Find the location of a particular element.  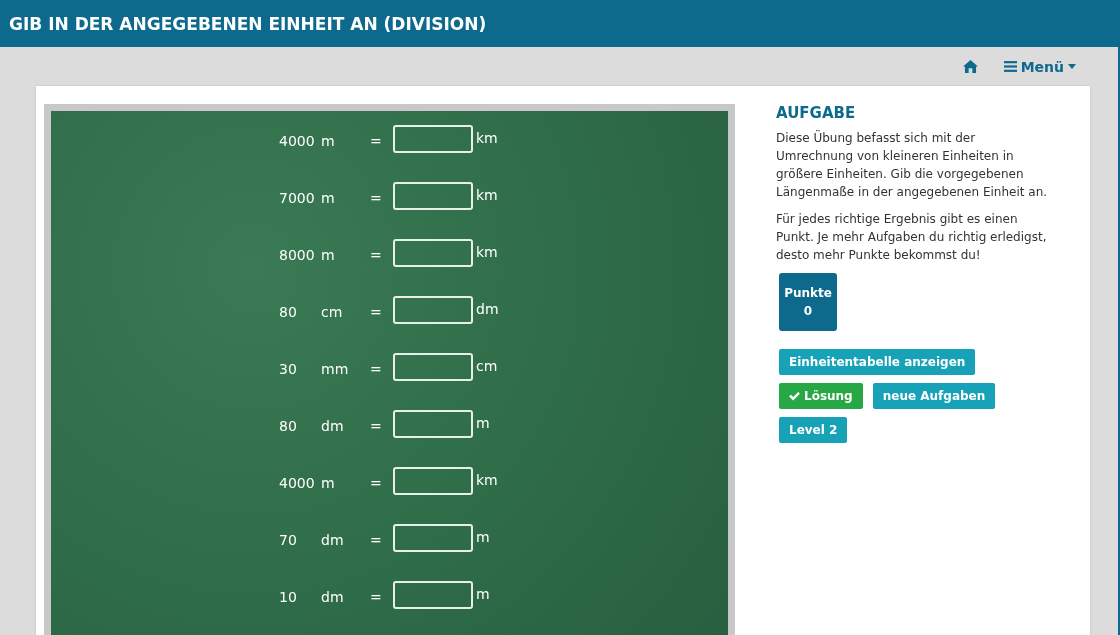

home-icon is located at coordinates (970, 66).